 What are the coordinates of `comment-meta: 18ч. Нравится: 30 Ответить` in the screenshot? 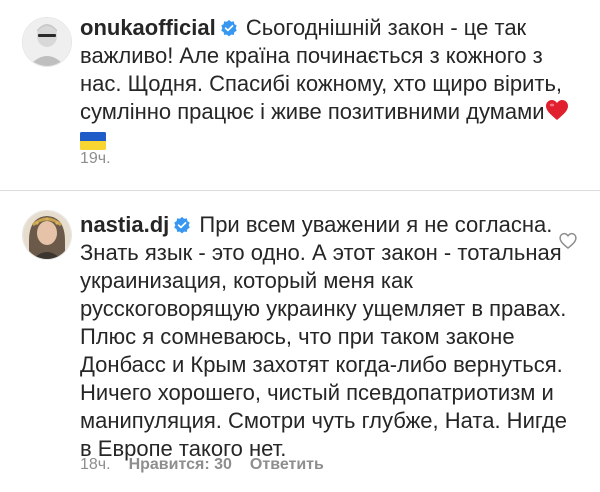 It's located at (202, 465).